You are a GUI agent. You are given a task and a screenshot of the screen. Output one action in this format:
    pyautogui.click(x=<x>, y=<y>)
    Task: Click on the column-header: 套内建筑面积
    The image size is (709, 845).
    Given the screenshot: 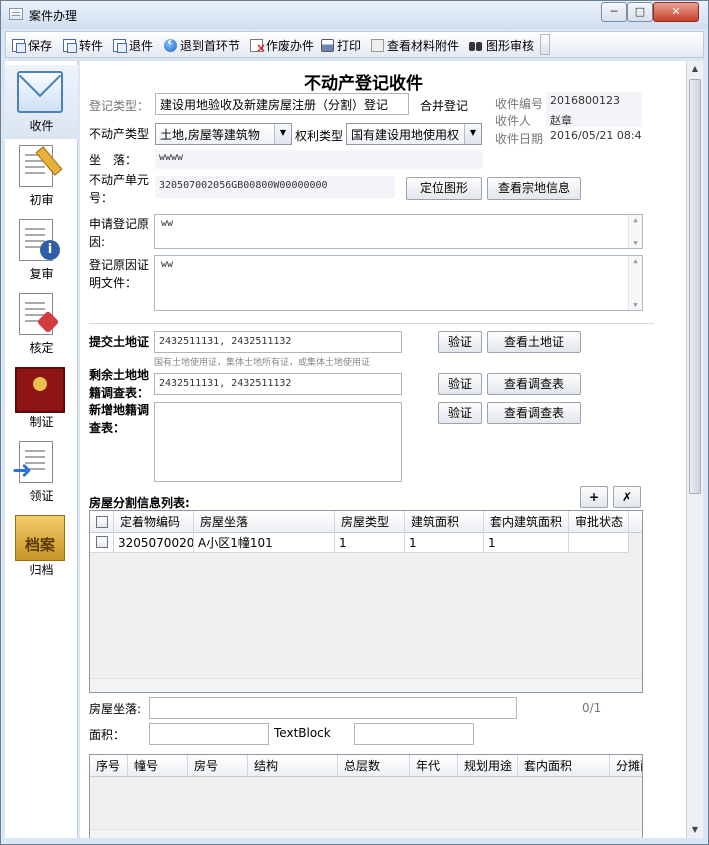 What is the action you would take?
    pyautogui.click(x=526, y=522)
    